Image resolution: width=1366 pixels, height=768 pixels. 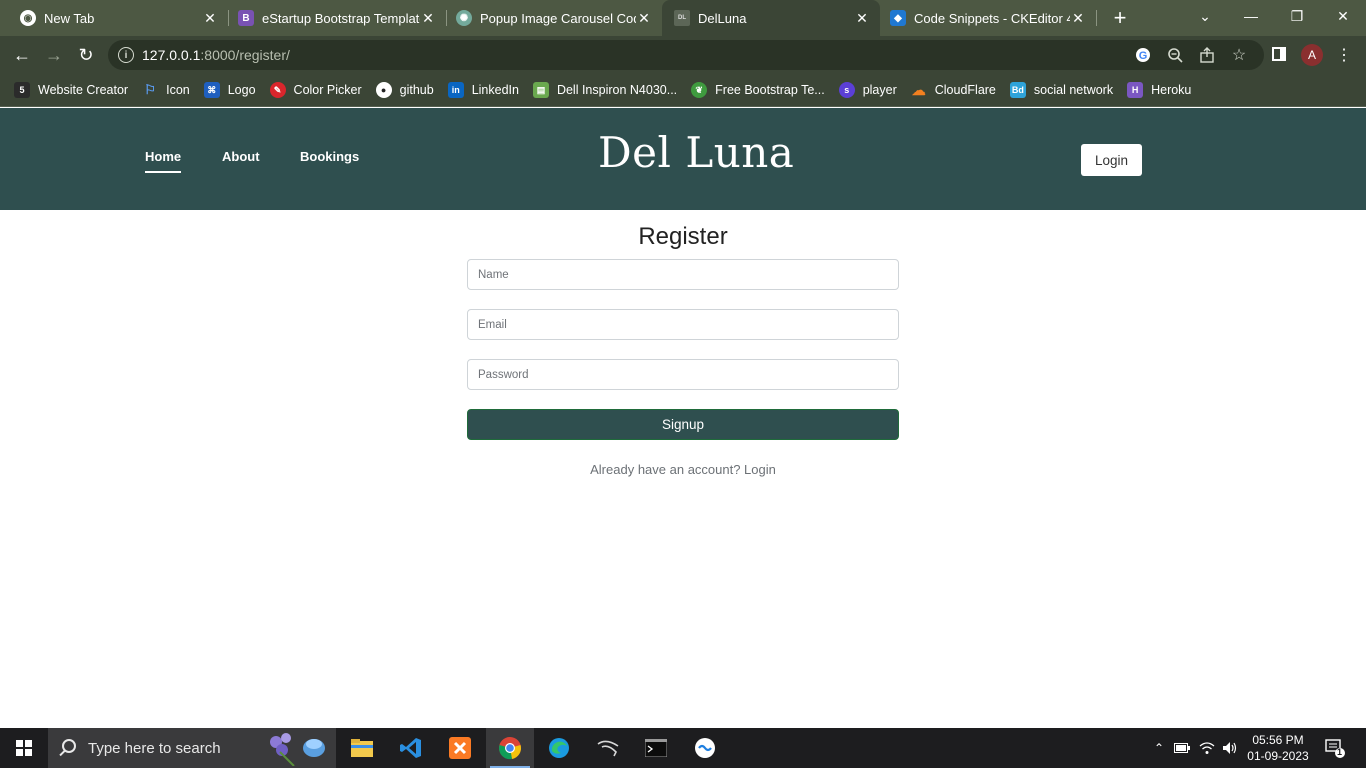 I want to click on tab-popup-carousel: ✺ Popup Image Carousel Code ✕, so click(x=554, y=18).